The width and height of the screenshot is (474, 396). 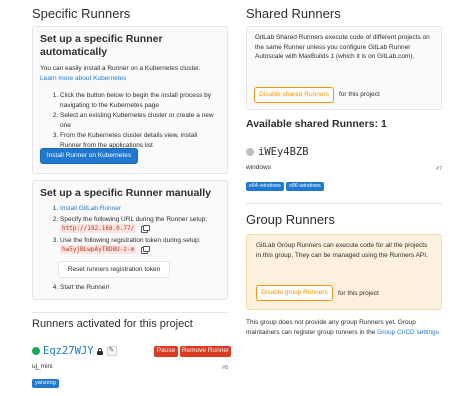 I want to click on shared-runners-title: Shared Runners, so click(x=293, y=13).